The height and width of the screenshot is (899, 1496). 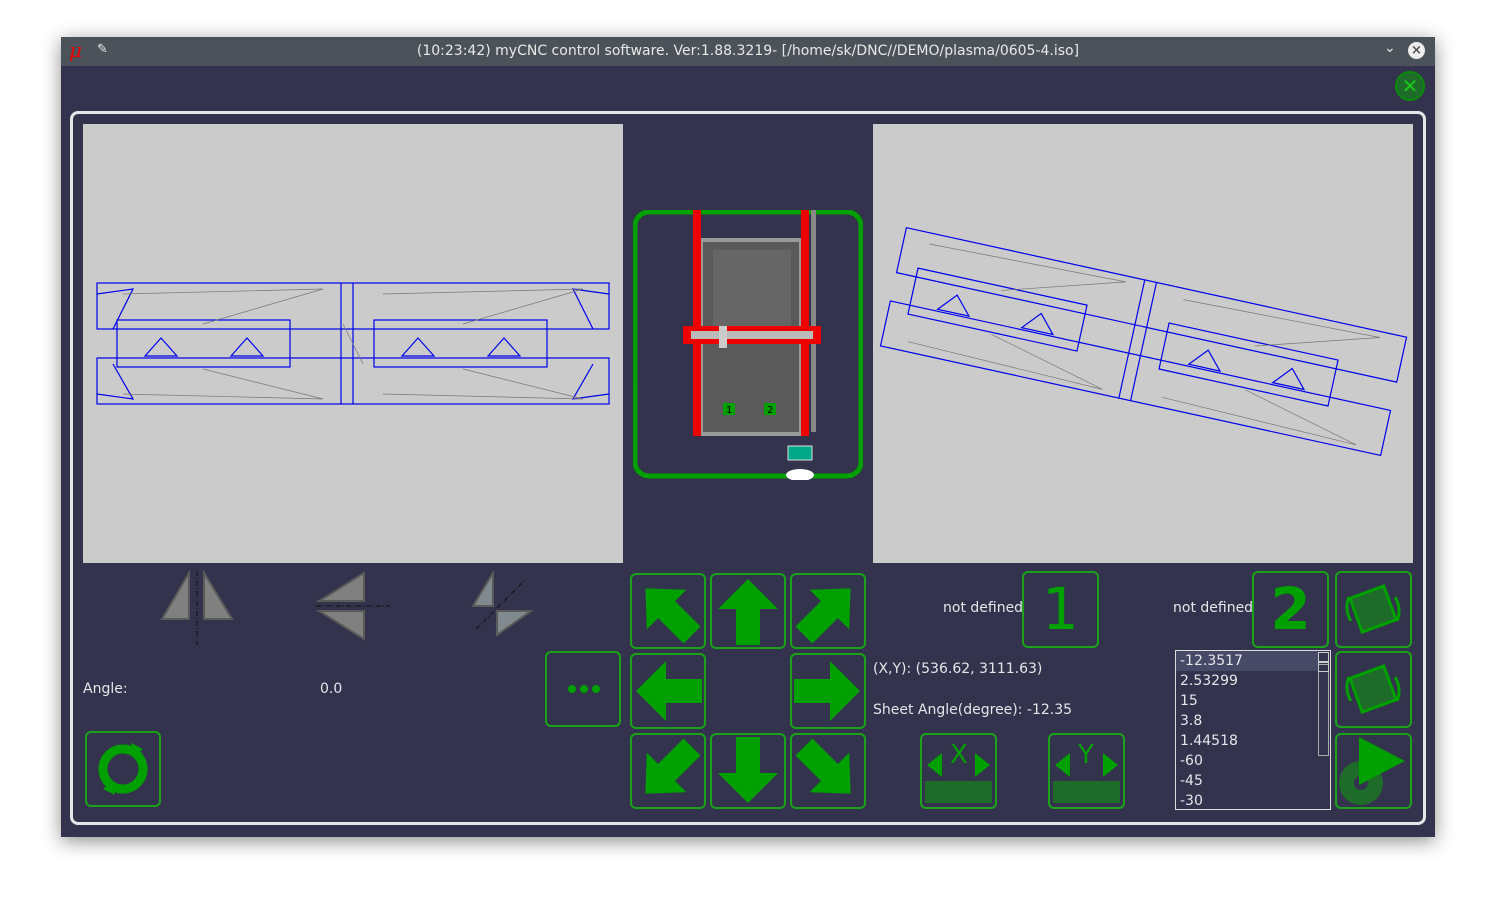 I want to click on reset-rotation-button, so click(x=123, y=769).